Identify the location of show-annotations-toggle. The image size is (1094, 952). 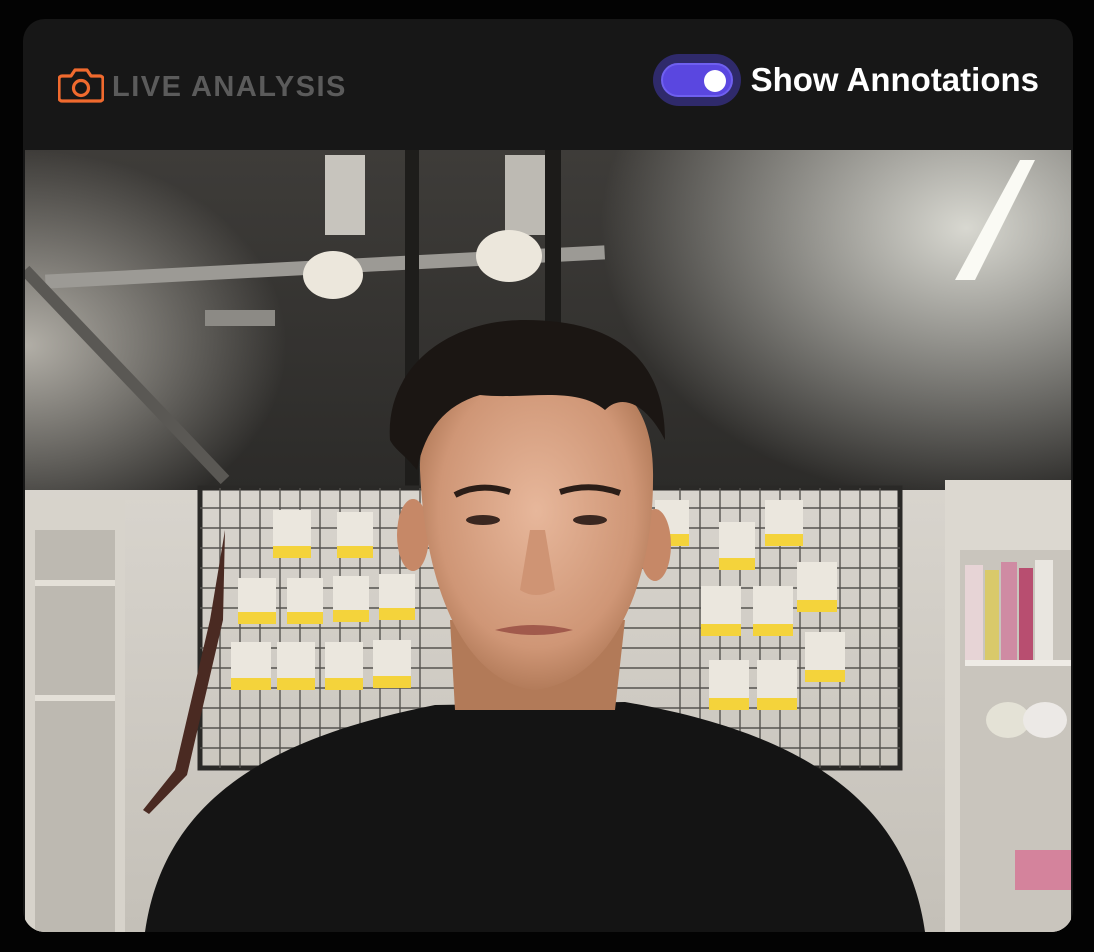
(696, 80).